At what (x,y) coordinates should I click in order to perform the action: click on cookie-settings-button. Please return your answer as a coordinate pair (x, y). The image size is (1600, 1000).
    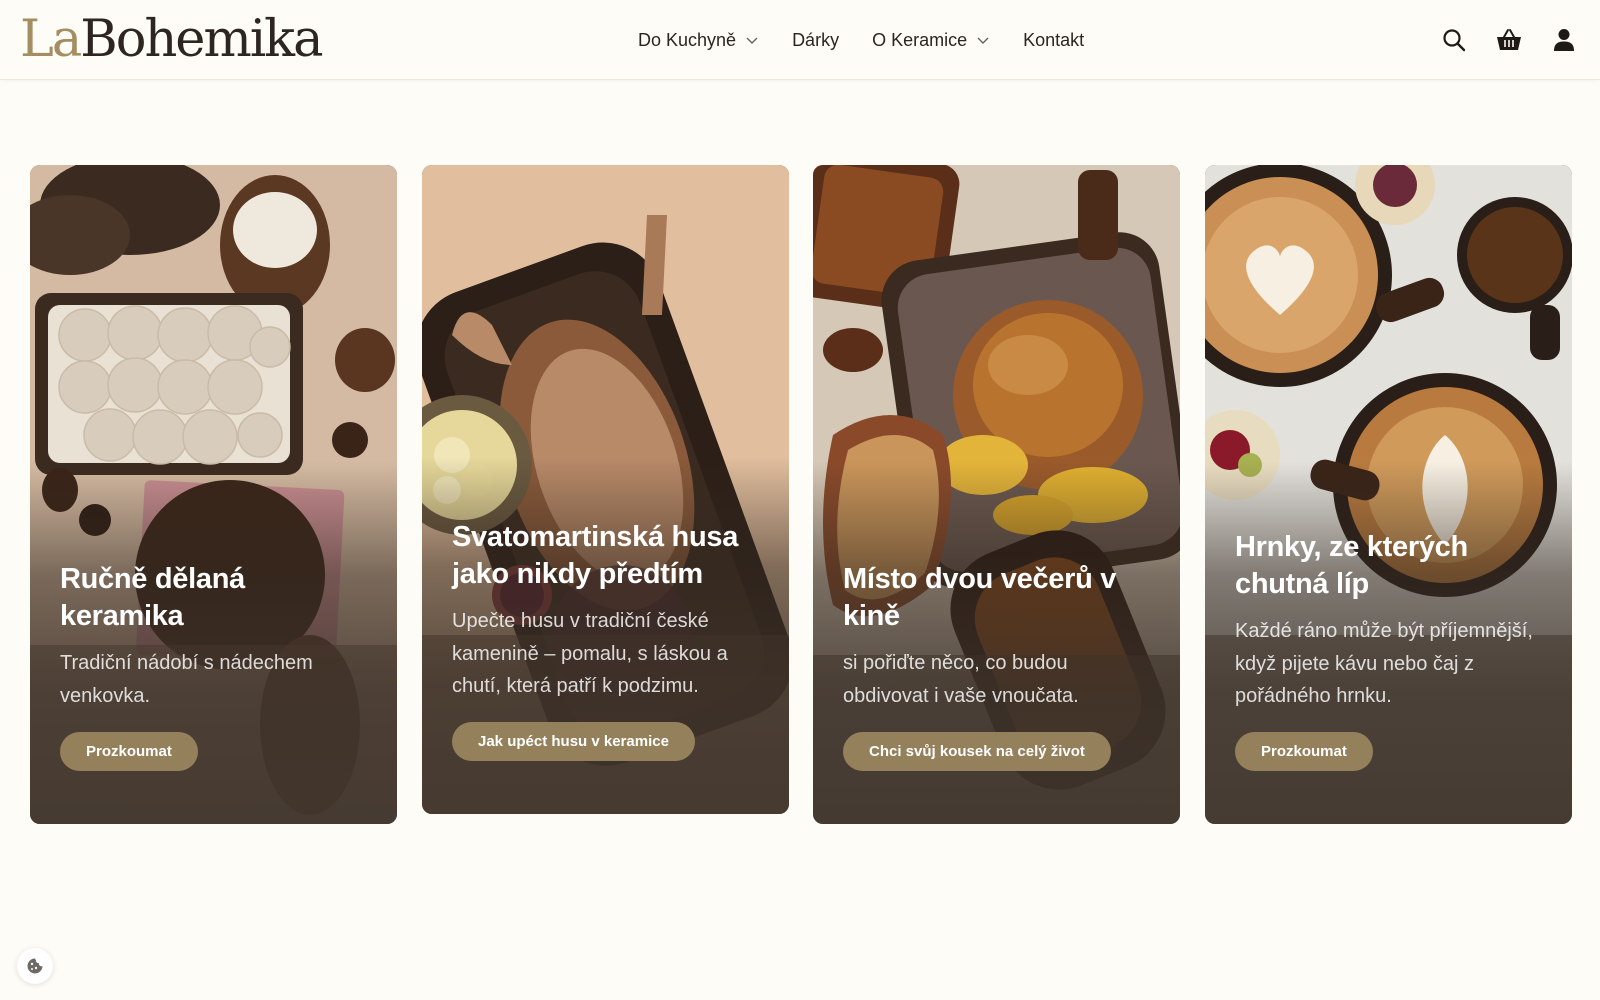
    Looking at the image, I should click on (35, 966).